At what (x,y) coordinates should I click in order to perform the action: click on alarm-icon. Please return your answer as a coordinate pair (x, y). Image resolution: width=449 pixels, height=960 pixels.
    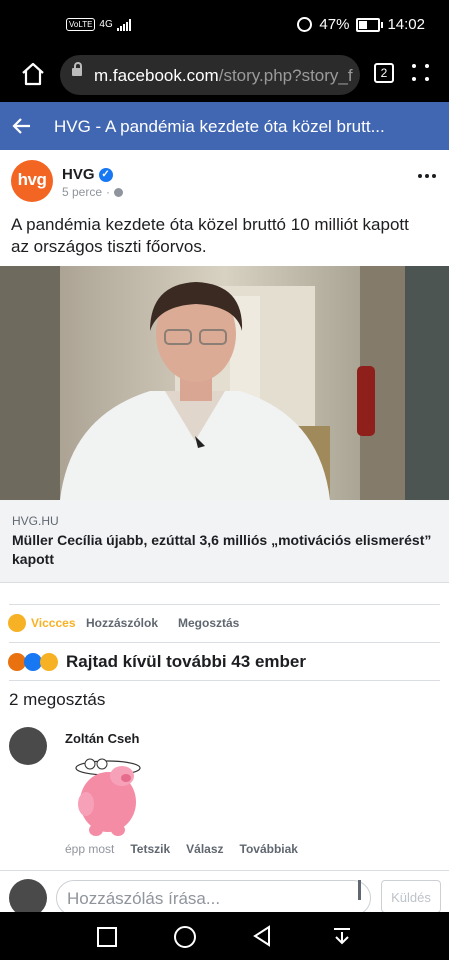
    Looking at the image, I should click on (305, 24).